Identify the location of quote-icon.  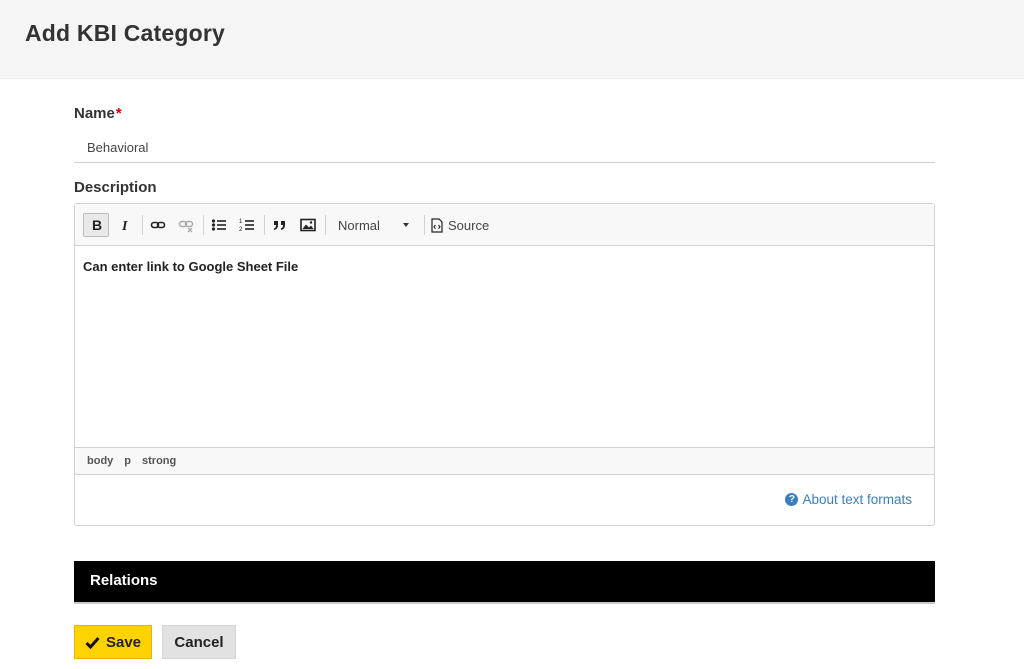
(279, 225).